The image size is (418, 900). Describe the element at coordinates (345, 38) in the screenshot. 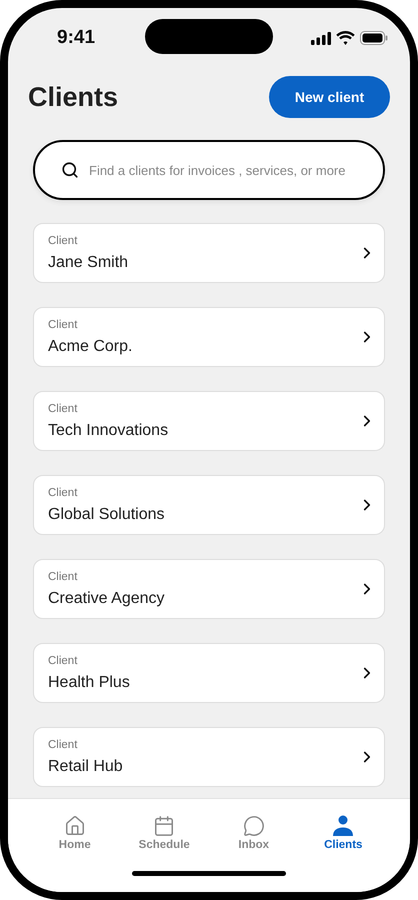

I see `wifi-icon` at that location.